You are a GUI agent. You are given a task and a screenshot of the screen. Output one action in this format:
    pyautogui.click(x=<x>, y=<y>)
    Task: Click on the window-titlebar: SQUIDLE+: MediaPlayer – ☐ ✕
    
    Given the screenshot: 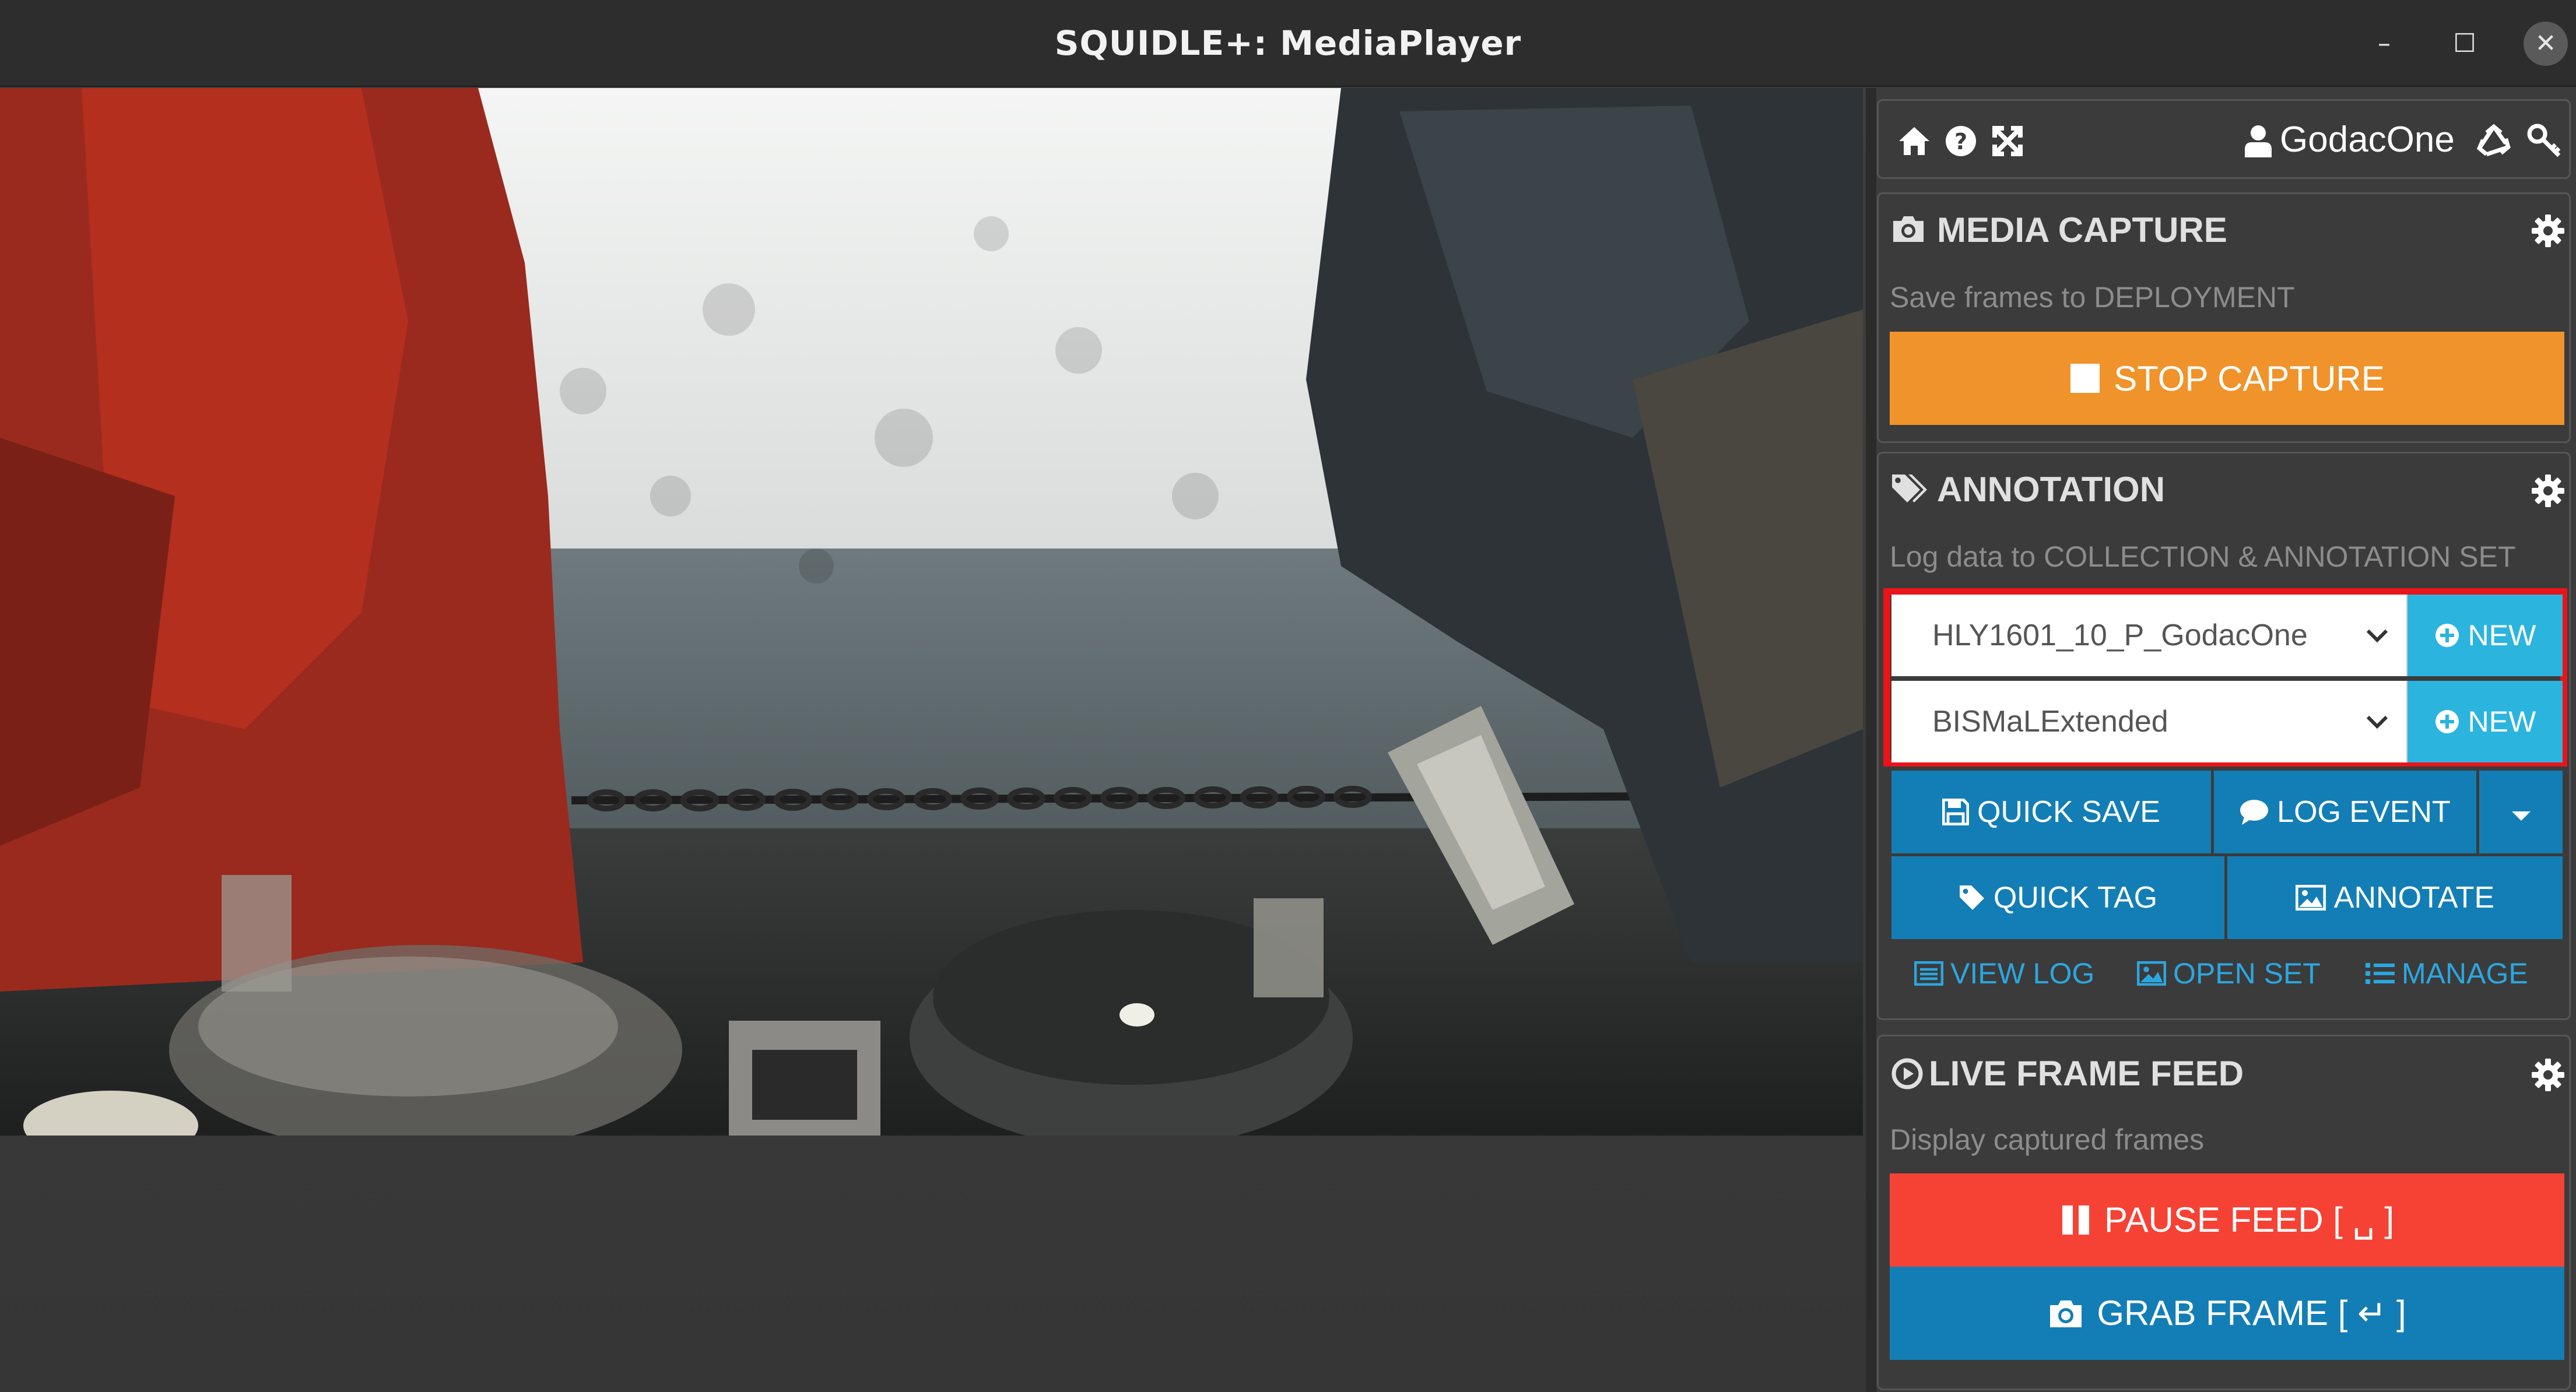 What is the action you would take?
    pyautogui.click(x=1288, y=43)
    